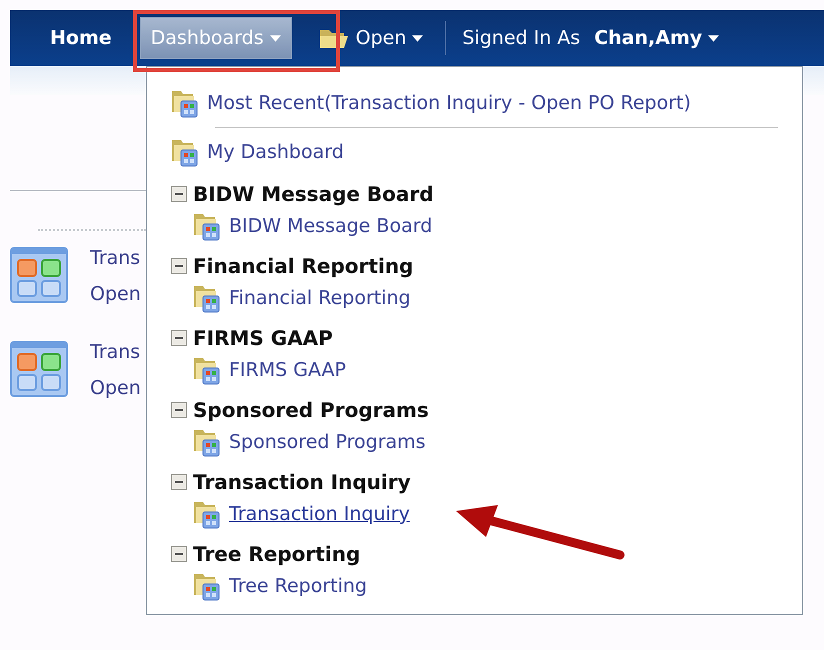 The width and height of the screenshot is (824, 650). What do you see at coordinates (303, 266) in the screenshot?
I see `group-heading: Financial Reporting` at bounding box center [303, 266].